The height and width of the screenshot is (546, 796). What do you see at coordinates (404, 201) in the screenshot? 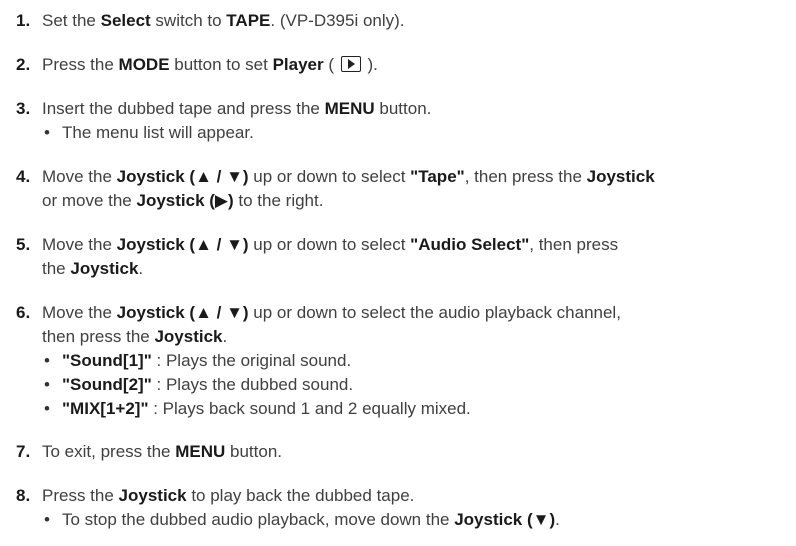
I see `step-4-line-2: or move the Joystick (▶) to the right.` at bounding box center [404, 201].